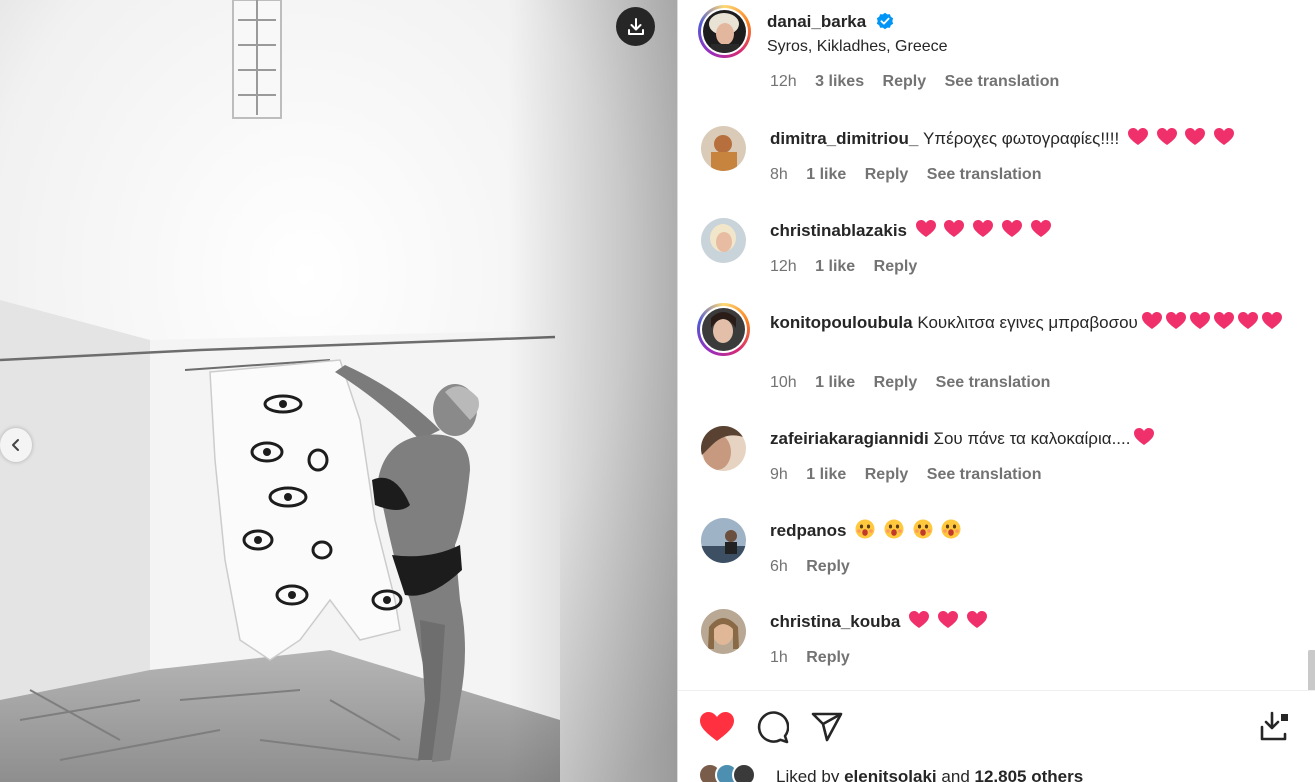 The image size is (1315, 782). I want to click on liker-avatar, so click(744, 772).